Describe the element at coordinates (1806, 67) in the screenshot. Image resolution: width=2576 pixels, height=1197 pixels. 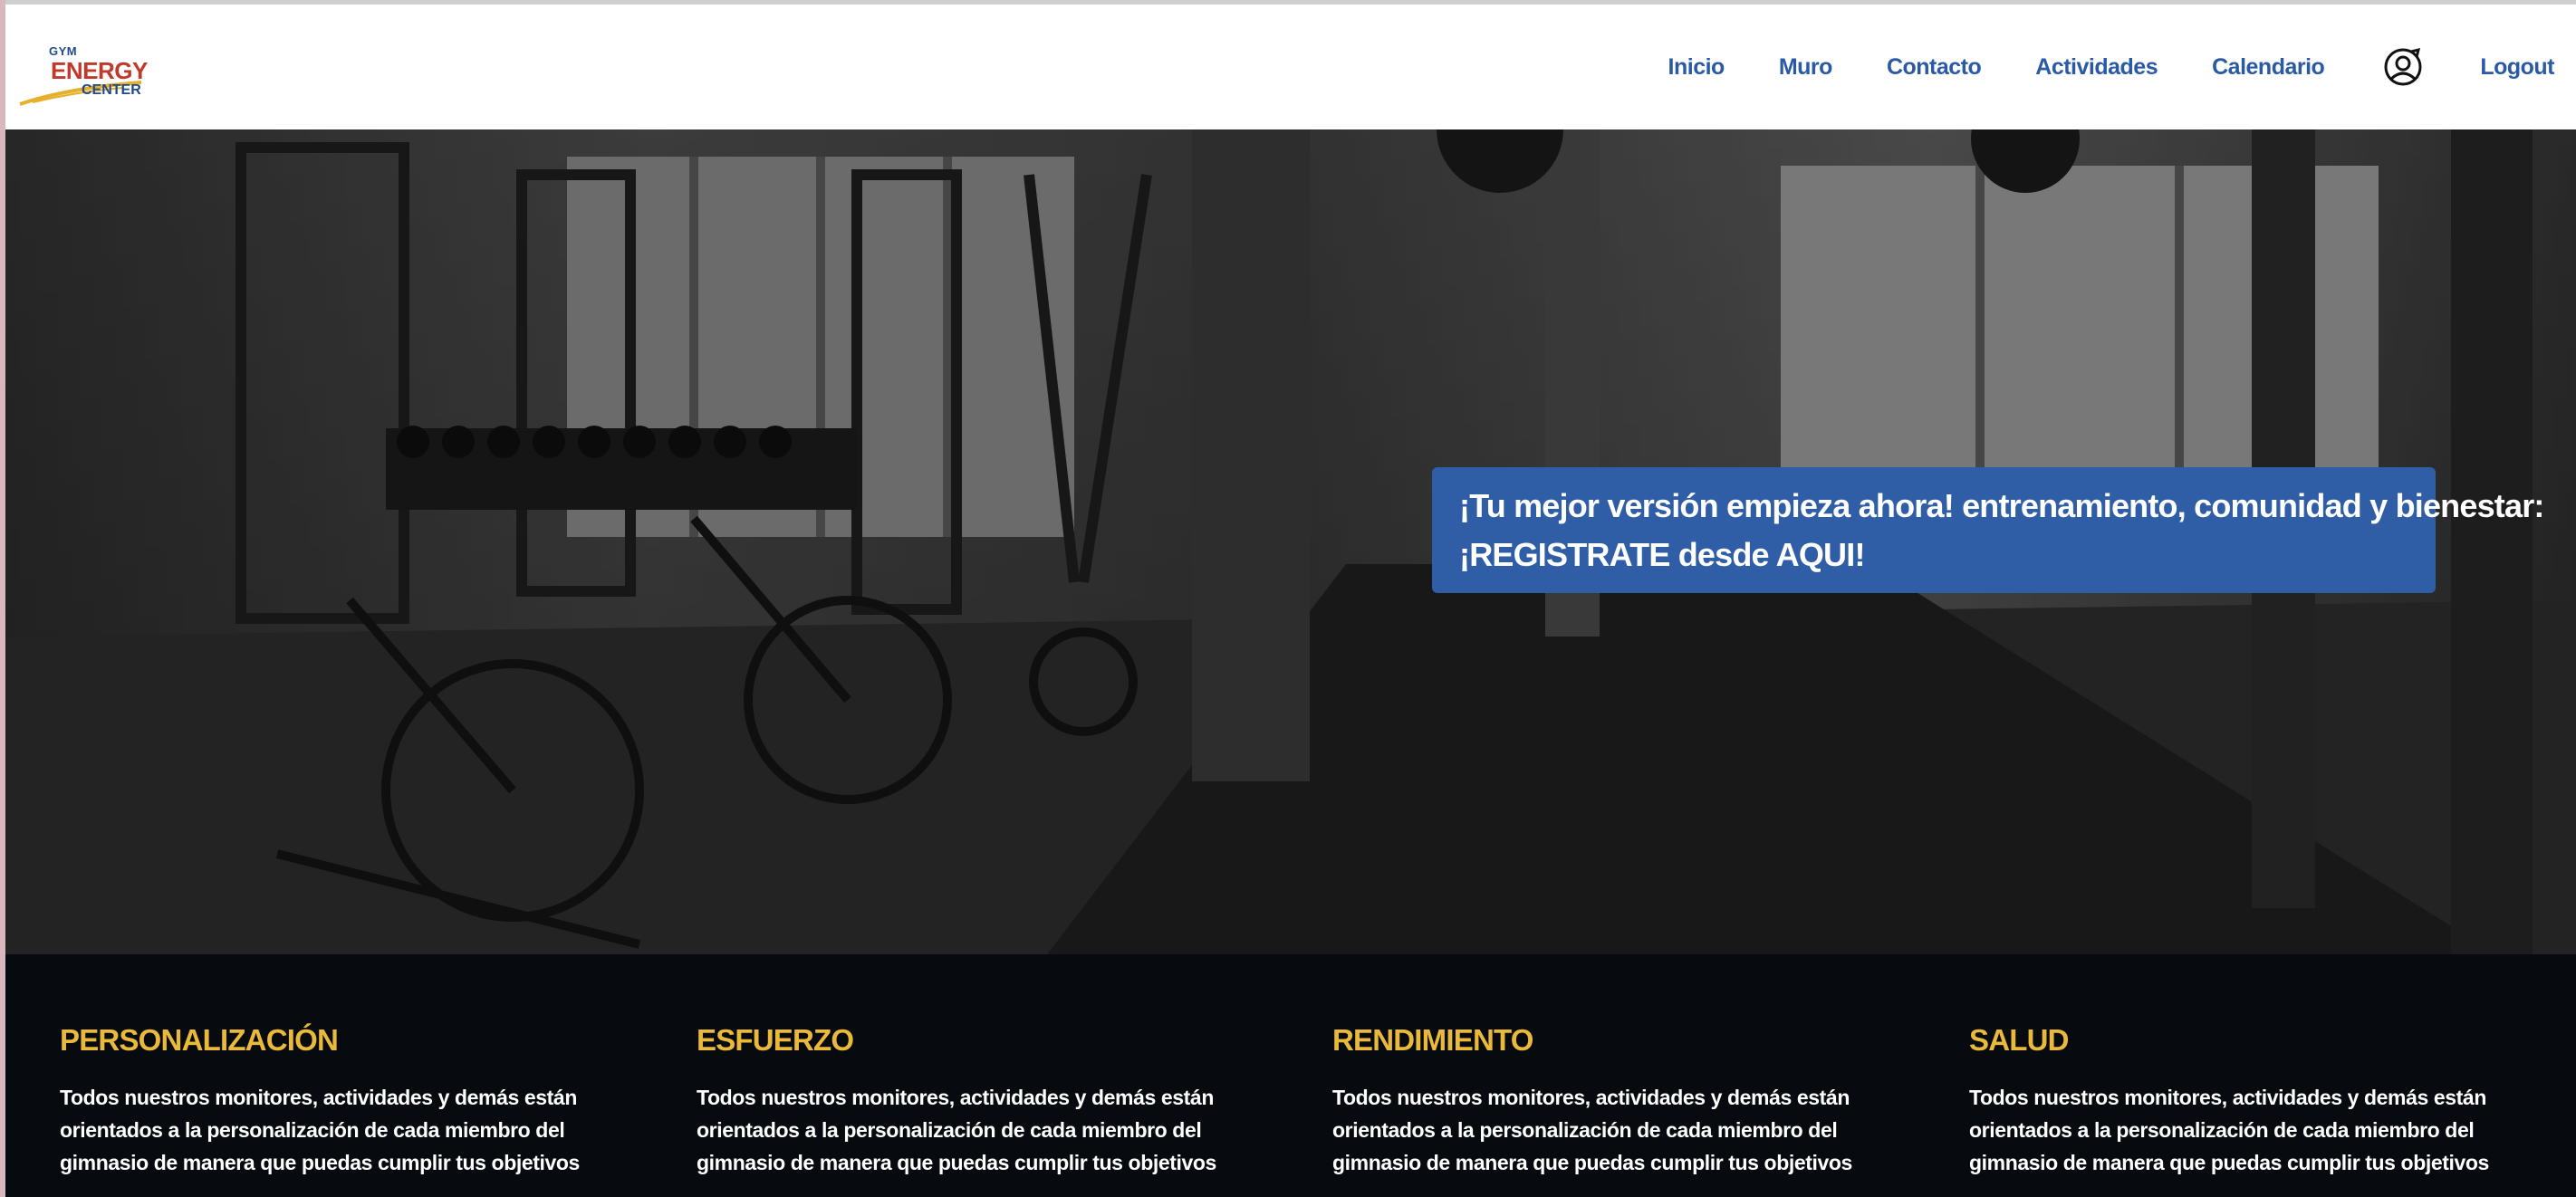
I see `nav-muro: Muro` at that location.